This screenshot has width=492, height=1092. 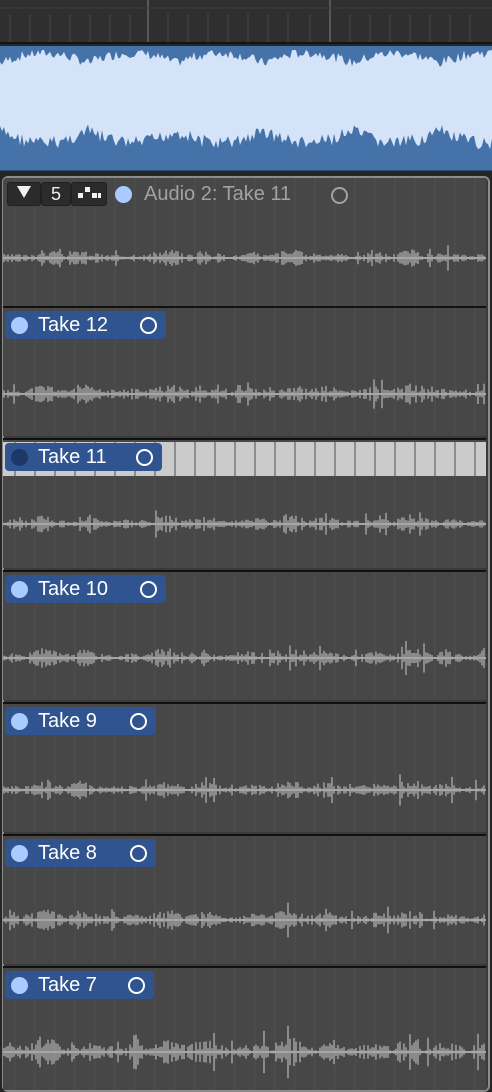 What do you see at coordinates (244, 503) in the screenshot?
I see `take-lane-selected: Take 11` at bounding box center [244, 503].